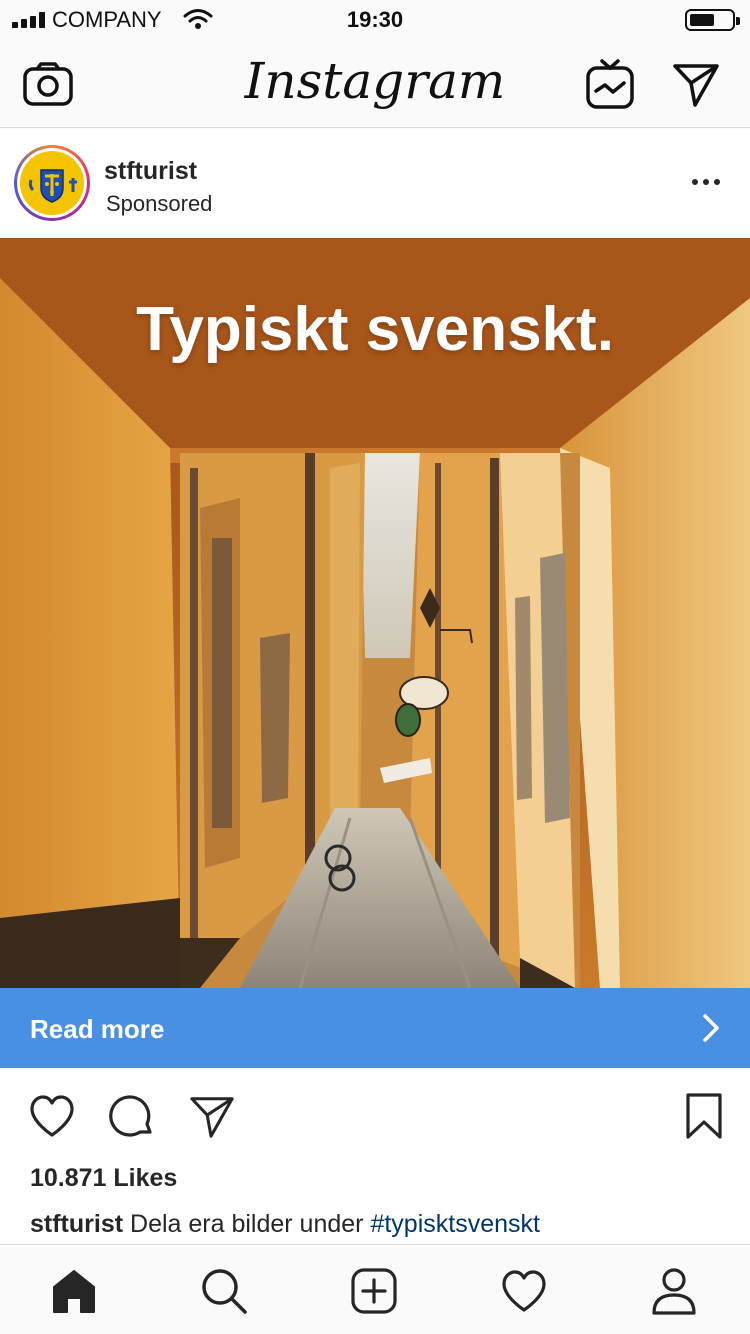 The height and width of the screenshot is (1334, 750). I want to click on share-icon, so click(212, 1116).